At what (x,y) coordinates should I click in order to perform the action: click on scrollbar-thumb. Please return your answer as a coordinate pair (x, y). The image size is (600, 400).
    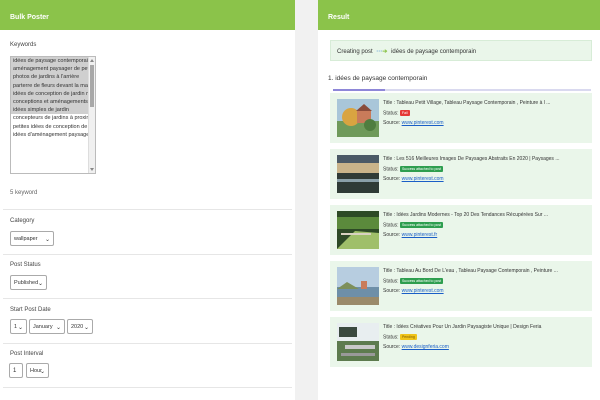
    Looking at the image, I should click on (92, 86).